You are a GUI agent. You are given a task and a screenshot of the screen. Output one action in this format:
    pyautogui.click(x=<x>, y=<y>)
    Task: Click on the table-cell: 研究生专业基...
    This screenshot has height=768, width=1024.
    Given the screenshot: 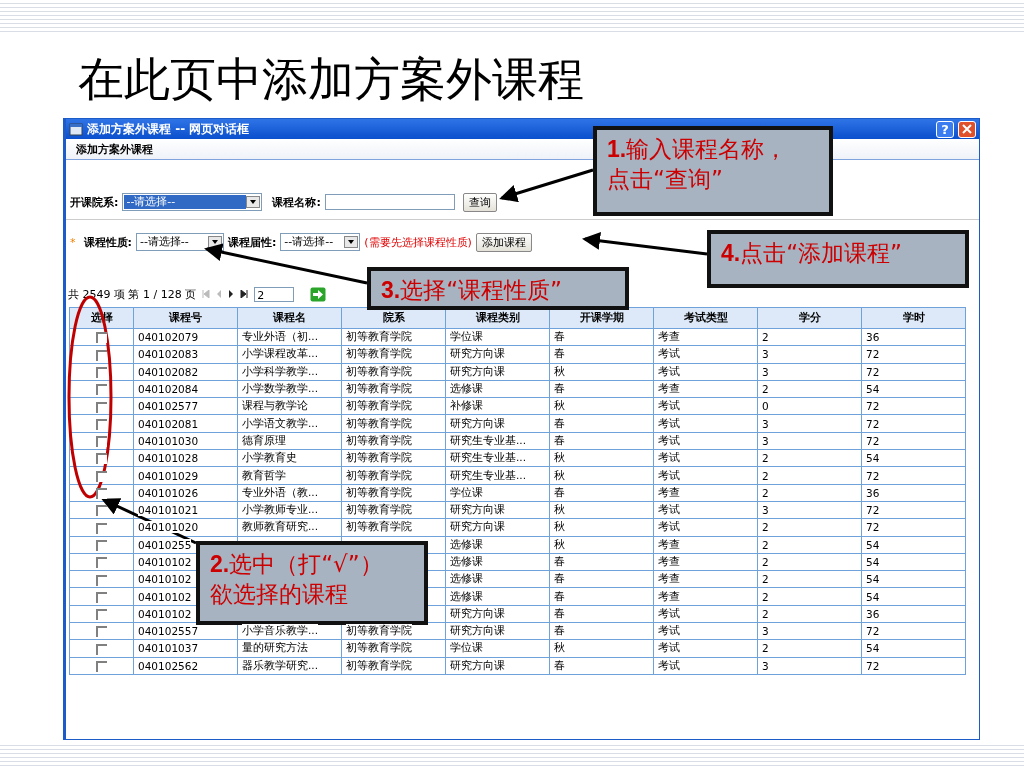 What is the action you would take?
    pyautogui.click(x=488, y=439)
    